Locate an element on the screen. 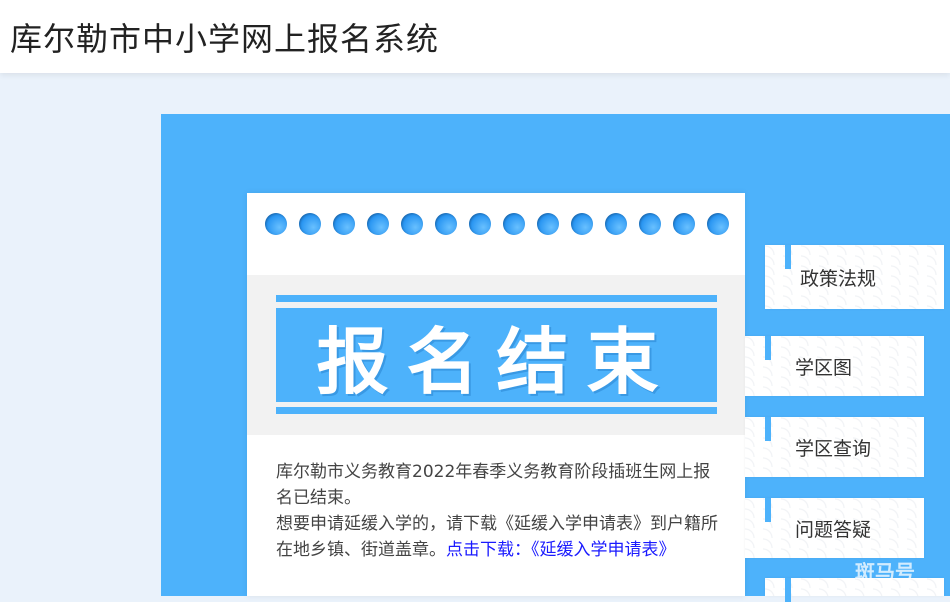  menu-item-label: 问题答疑 is located at coordinates (833, 529).